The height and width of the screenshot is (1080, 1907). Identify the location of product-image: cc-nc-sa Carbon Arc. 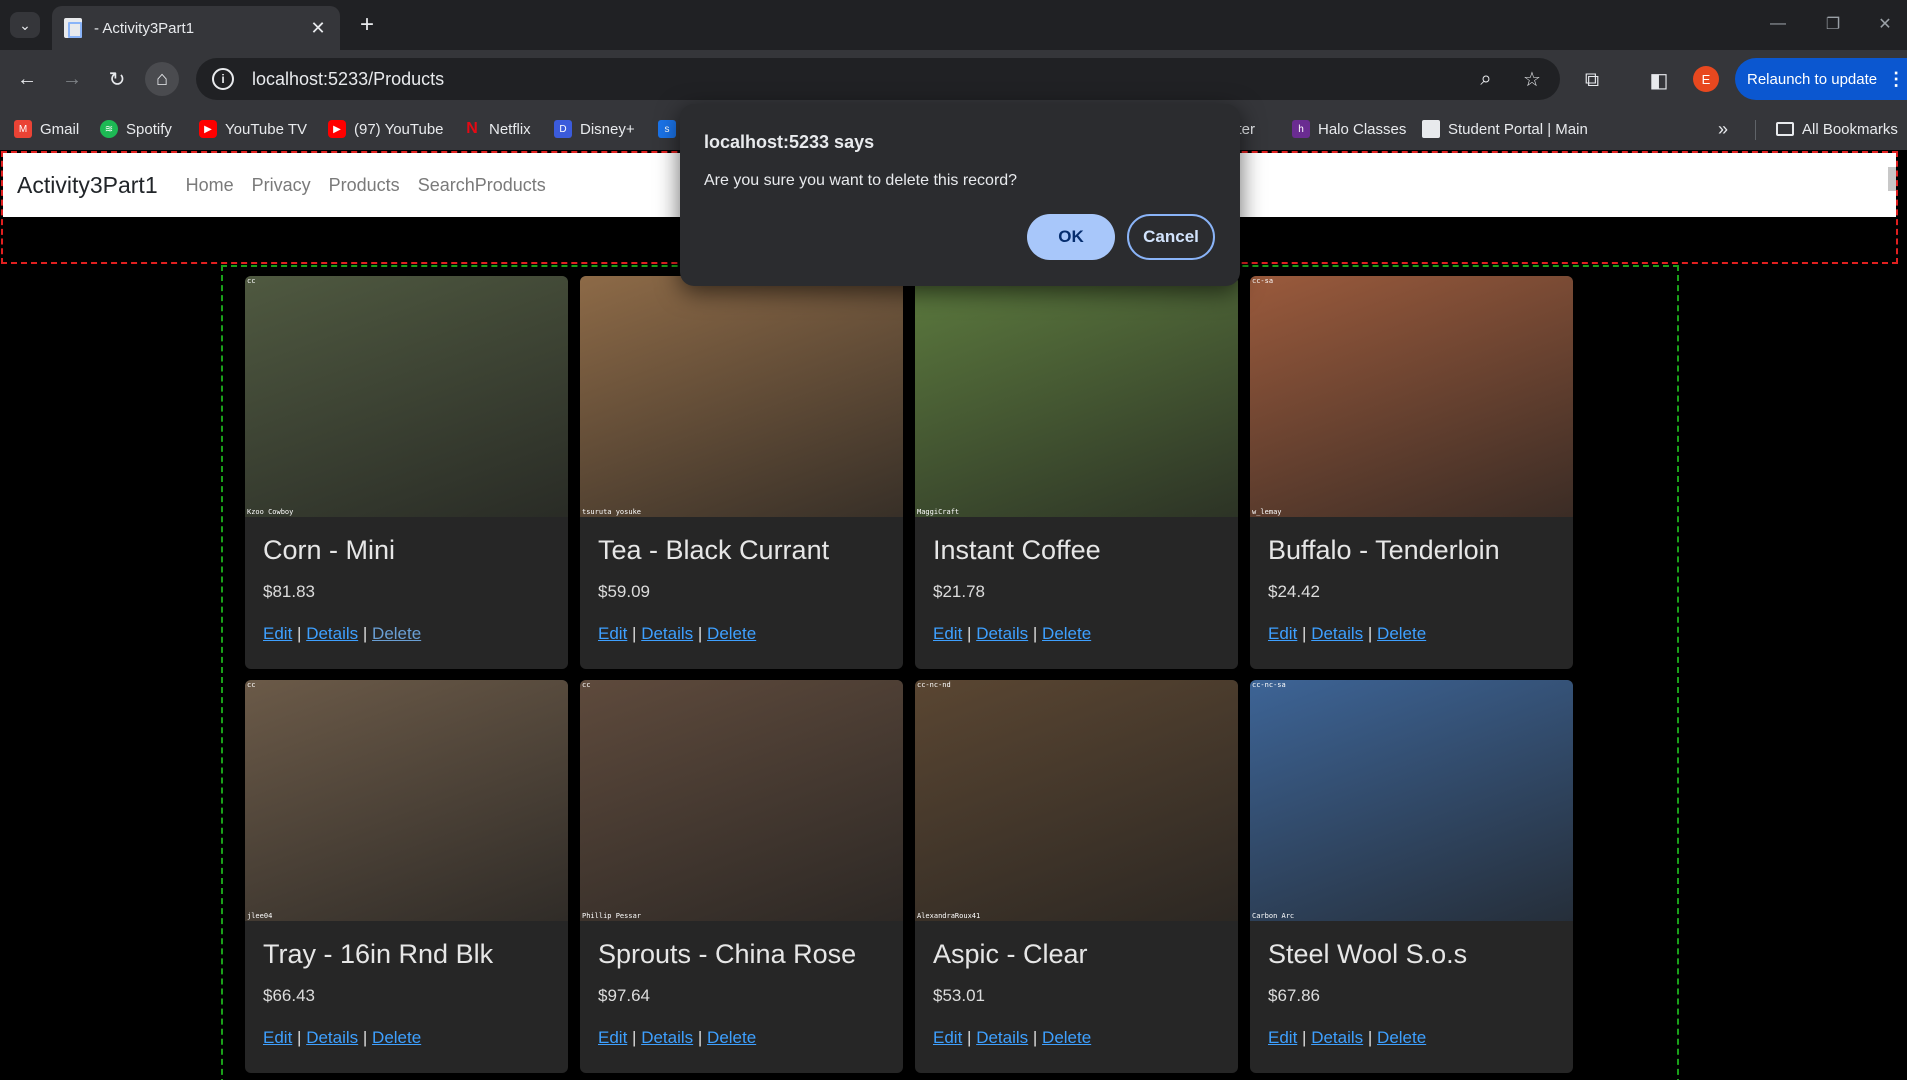
(1411, 800).